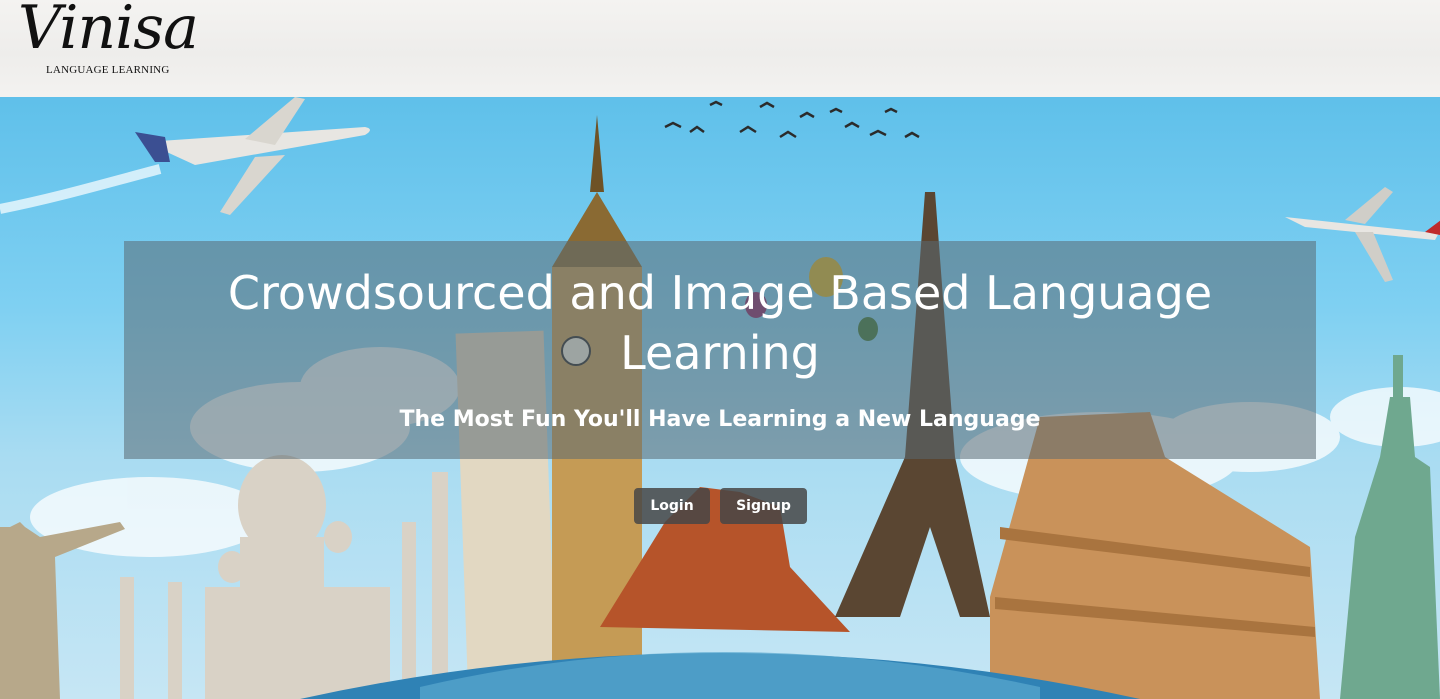  Describe the element at coordinates (720, 48) in the screenshot. I see `site-header: Vinisa LANGUAGE LEARNING` at that location.